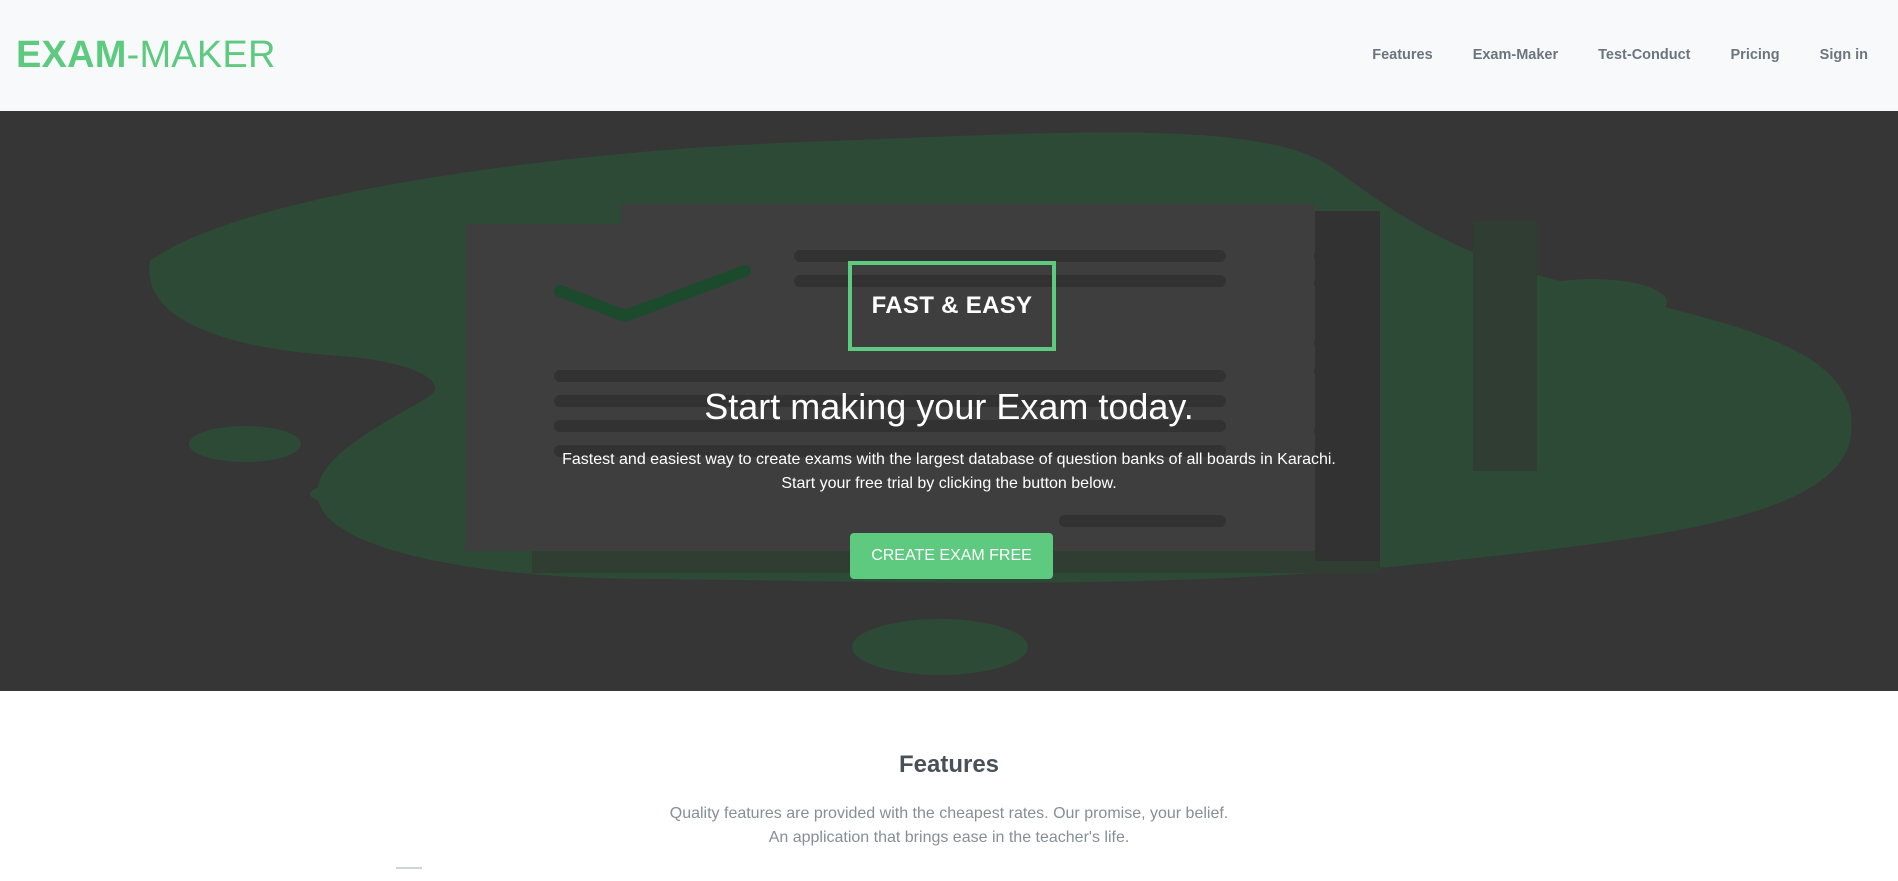 This screenshot has width=1898, height=881. I want to click on nav-link-pricing: Pricing, so click(1755, 55).